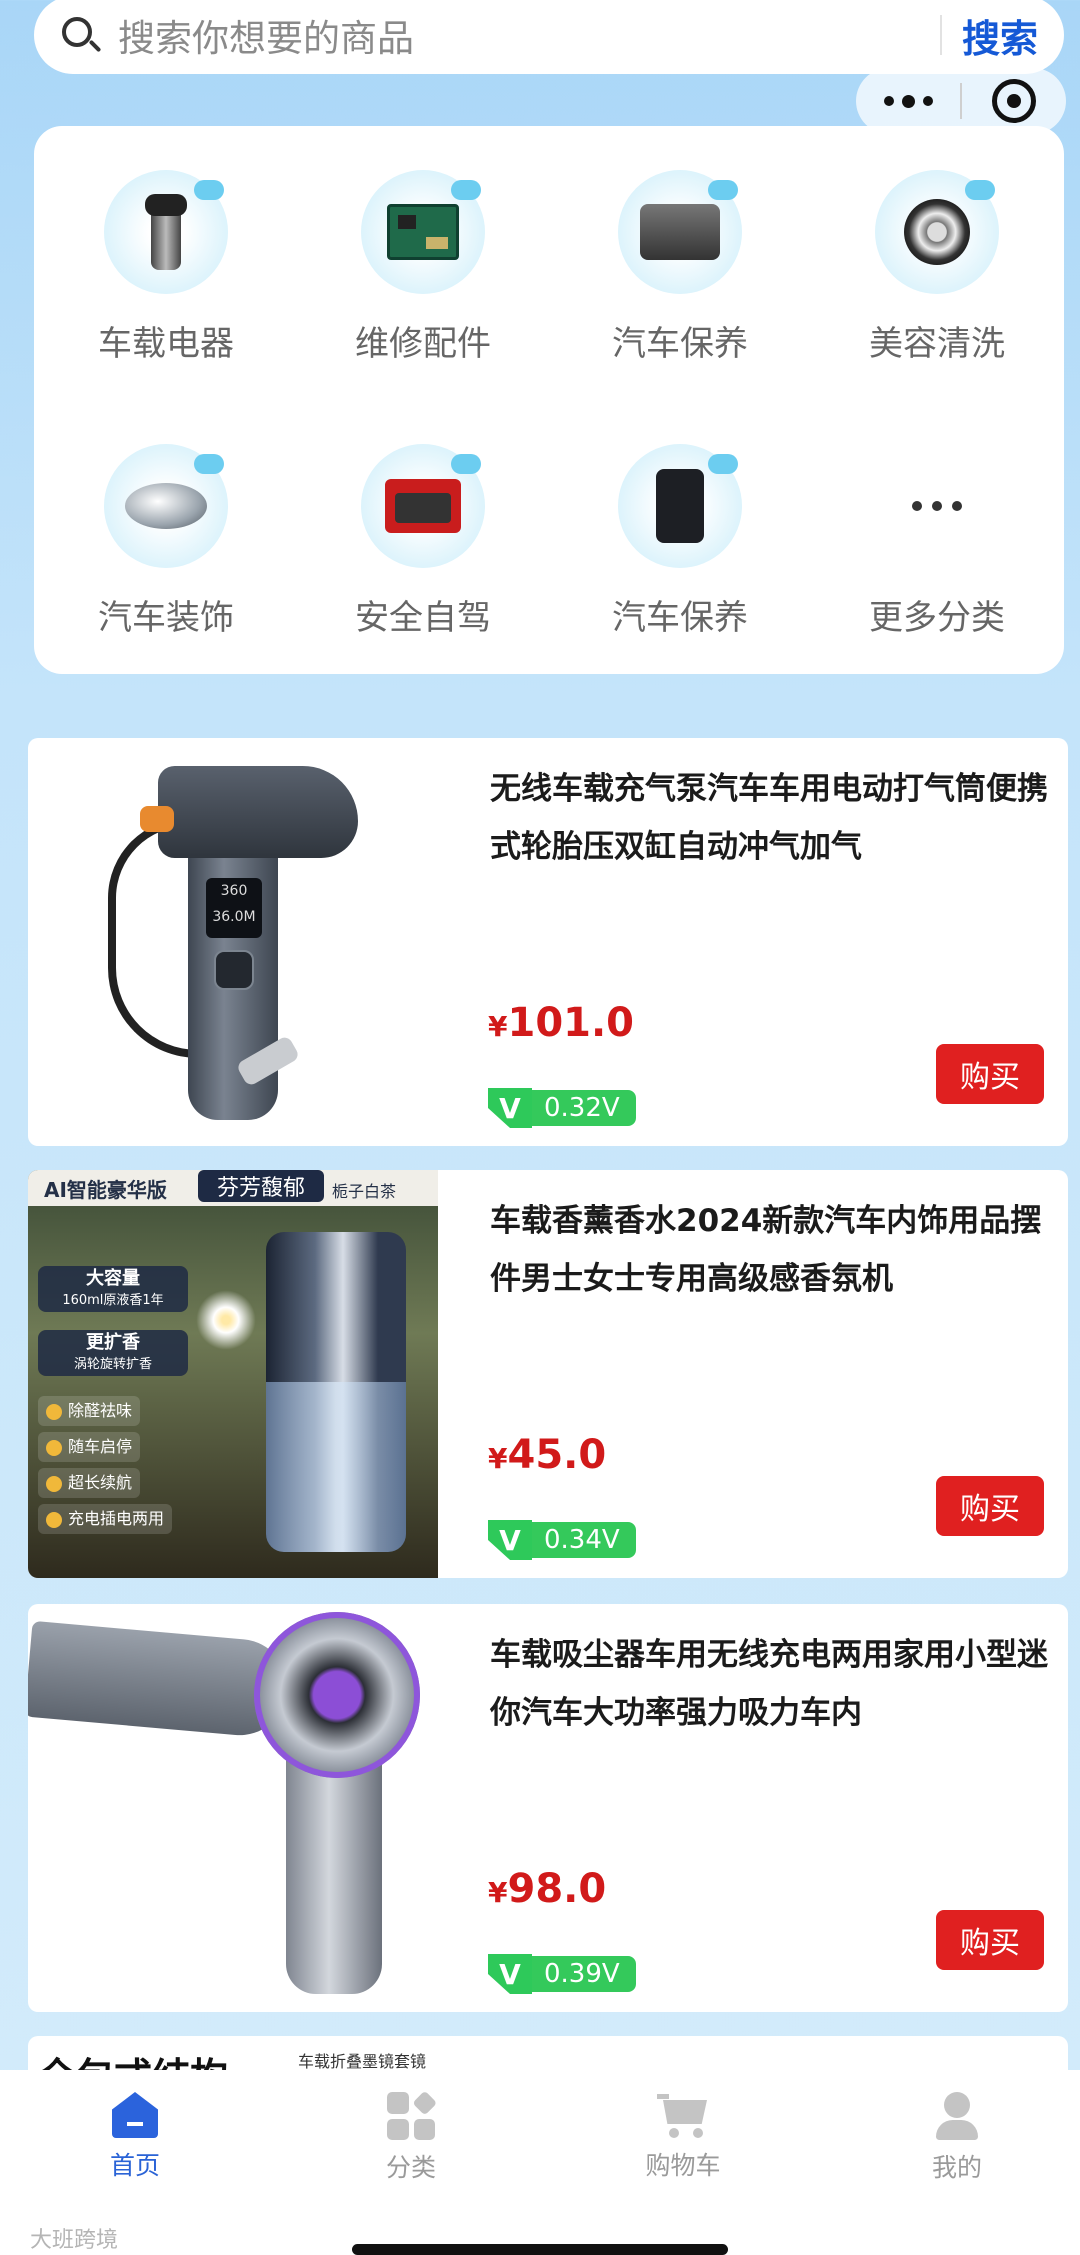  I want to click on image-tag: 栀子白茶, so click(364, 1191).